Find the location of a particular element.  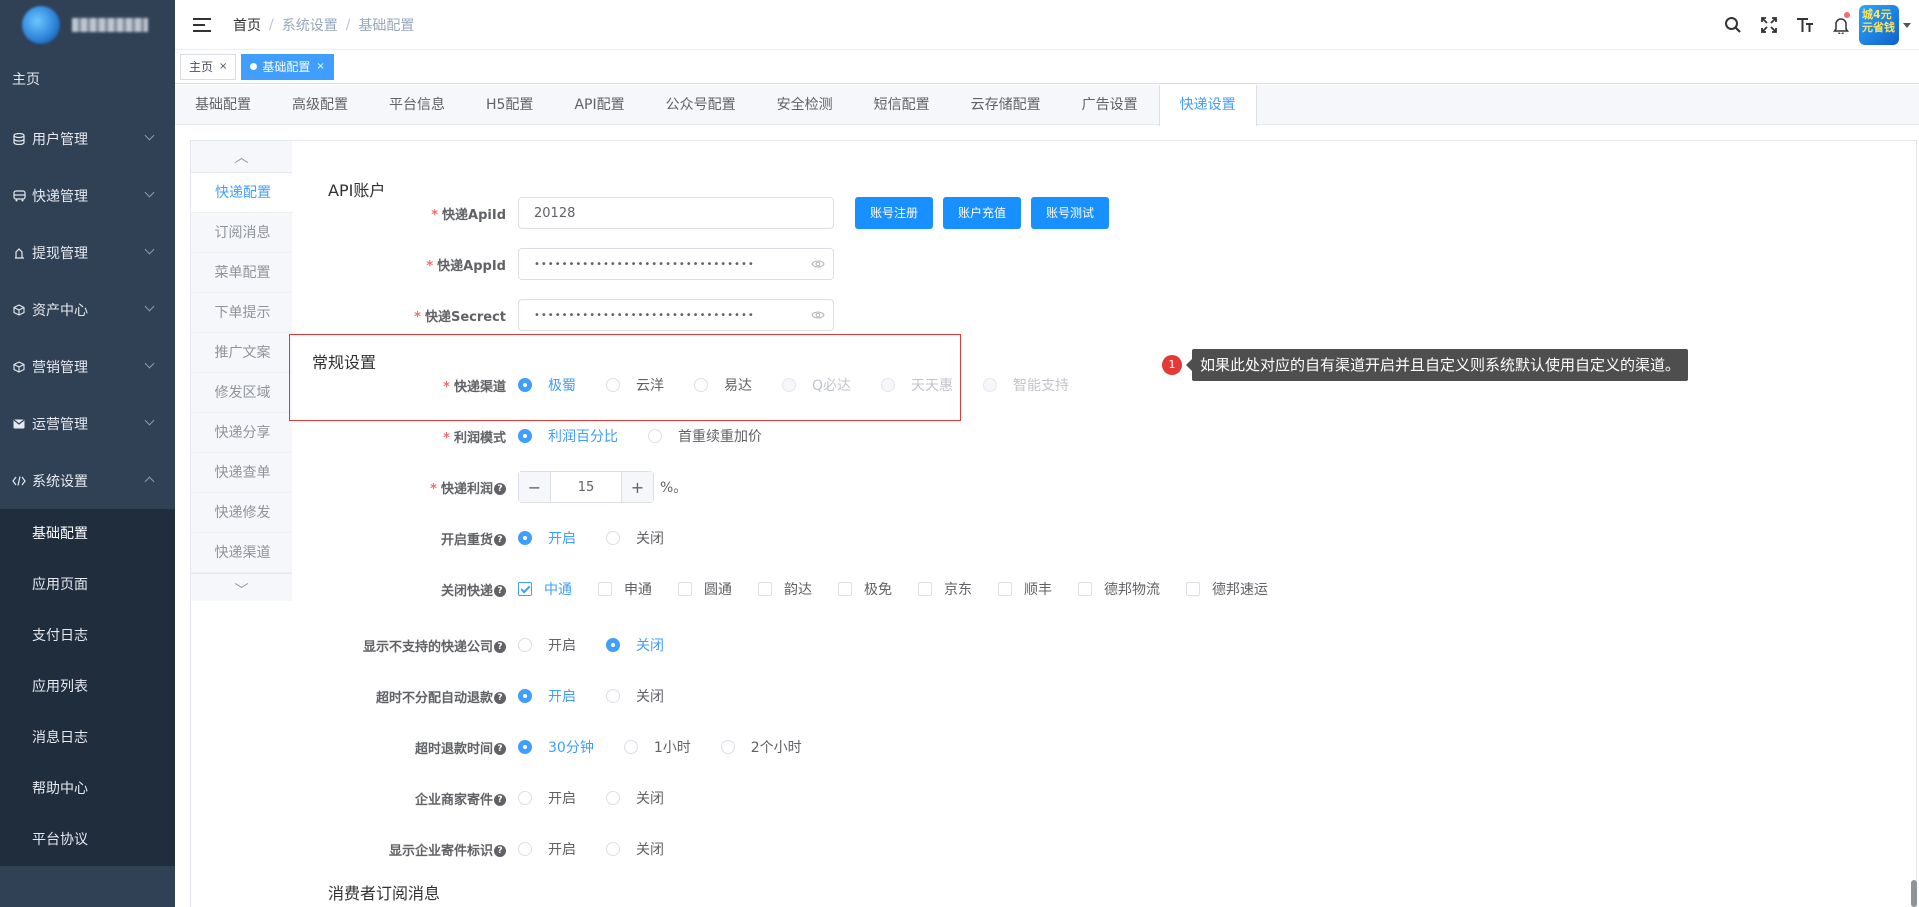

radio-mark-off: 关闭 is located at coordinates (635, 849).